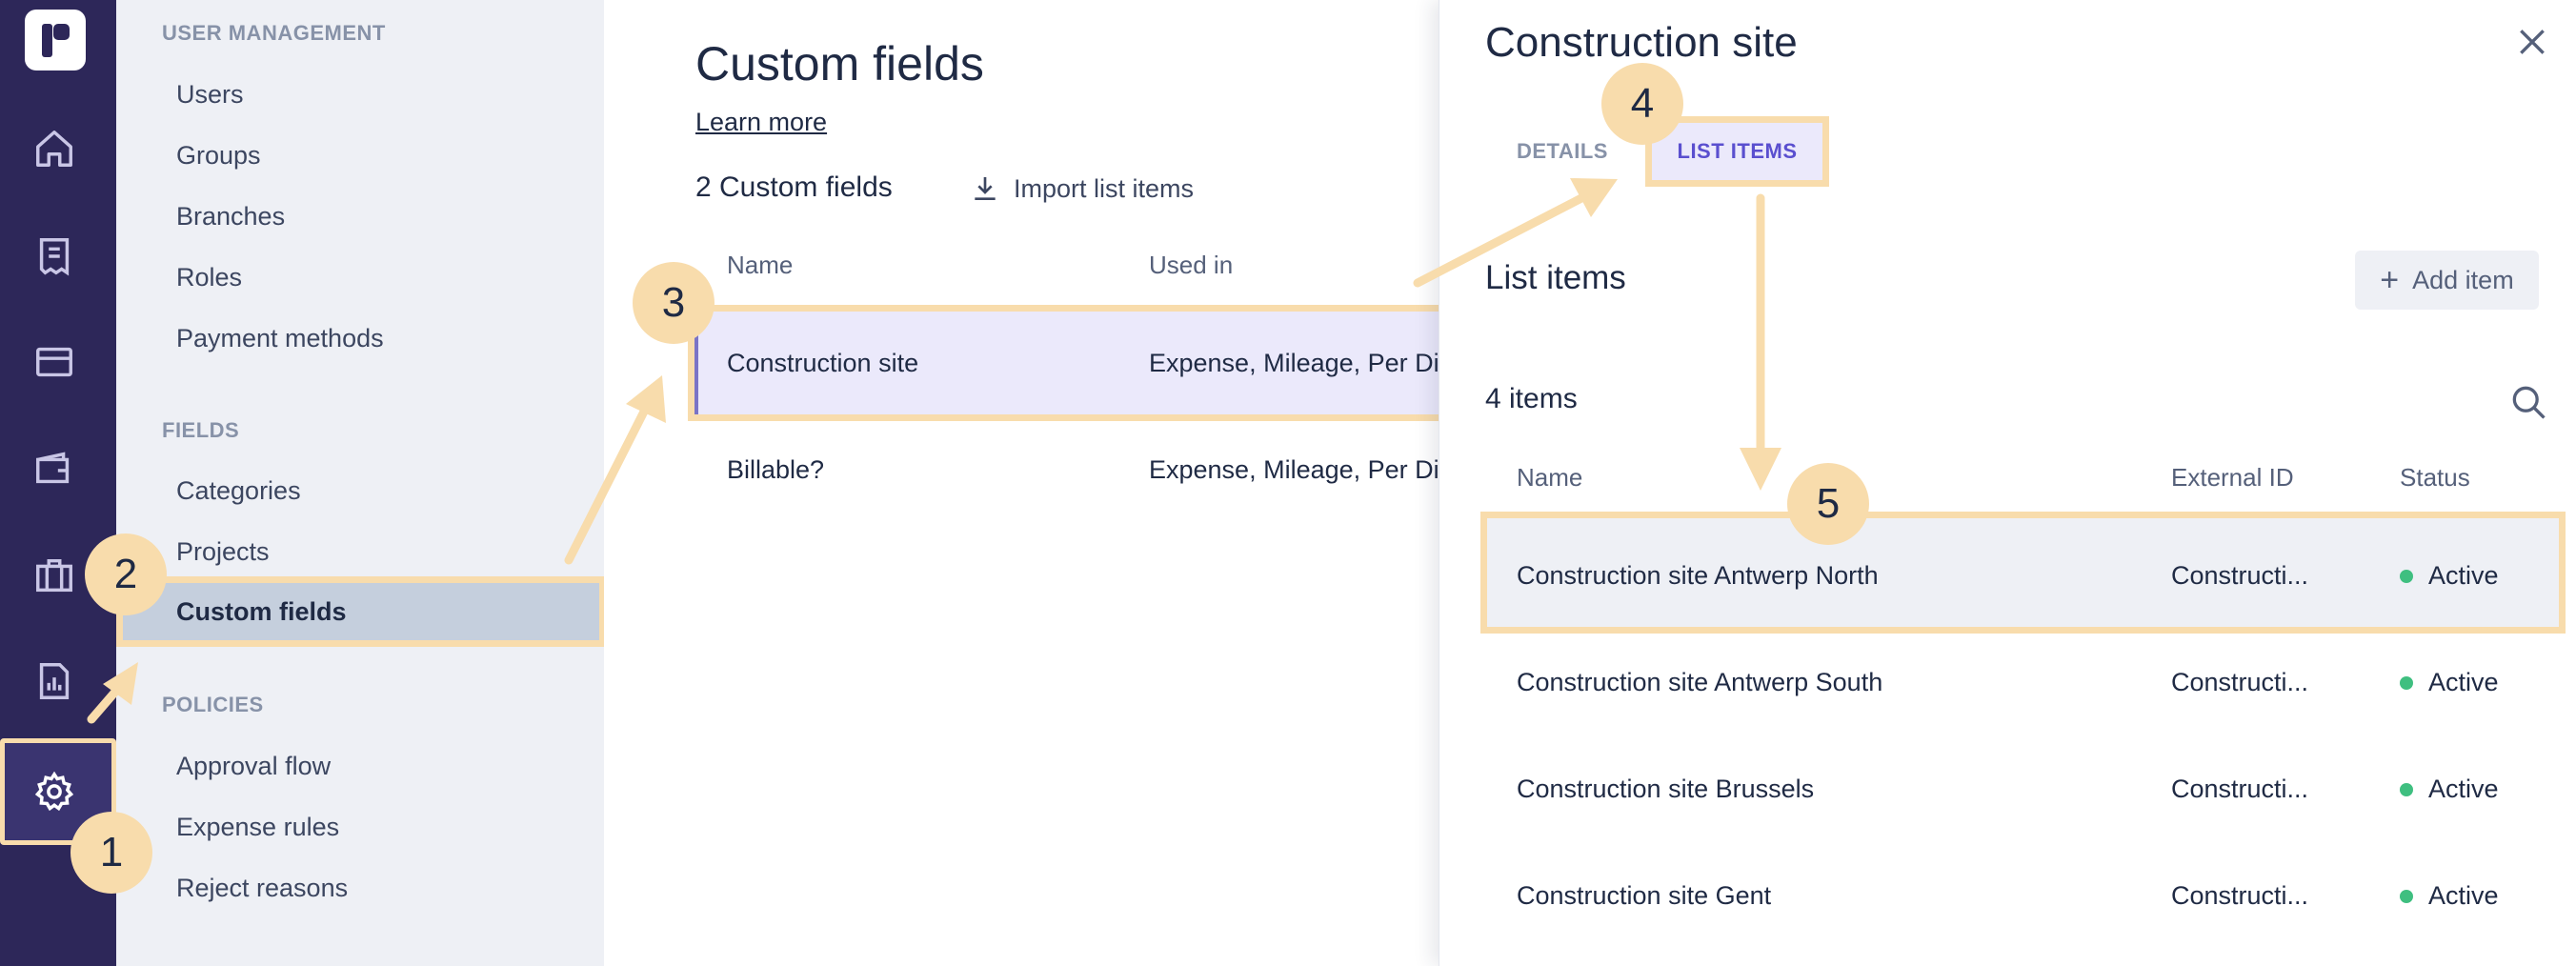 This screenshot has width=2576, height=966. What do you see at coordinates (209, 277) in the screenshot?
I see `sidebar-item-roles: Roles` at bounding box center [209, 277].